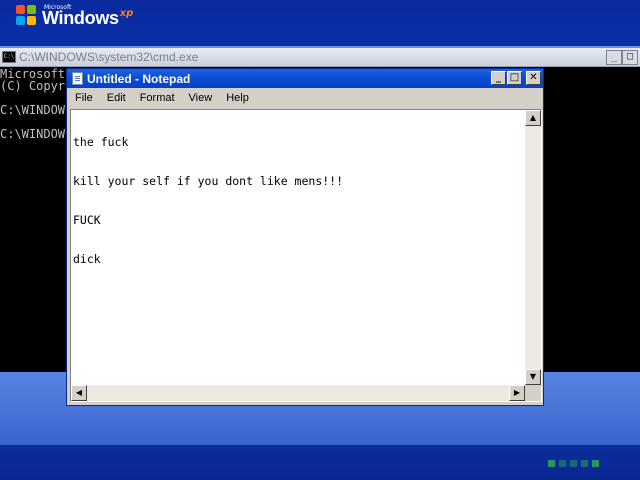 Image resolution: width=640 pixels, height=480 pixels. Describe the element at coordinates (83, 98) in the screenshot. I see `menu-file: File` at that location.